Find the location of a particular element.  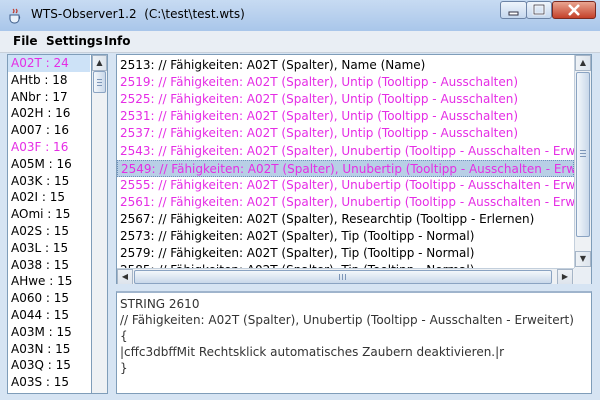

menu-info: Info is located at coordinates (117, 41).